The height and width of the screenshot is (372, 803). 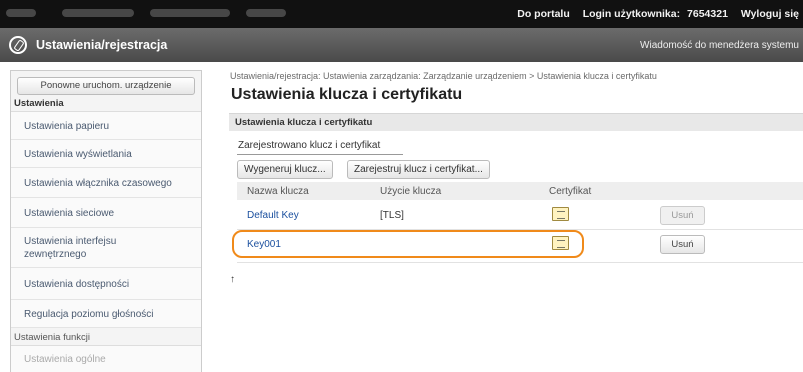 I want to click on back-to-top-icon: ↑, so click(x=232, y=279).